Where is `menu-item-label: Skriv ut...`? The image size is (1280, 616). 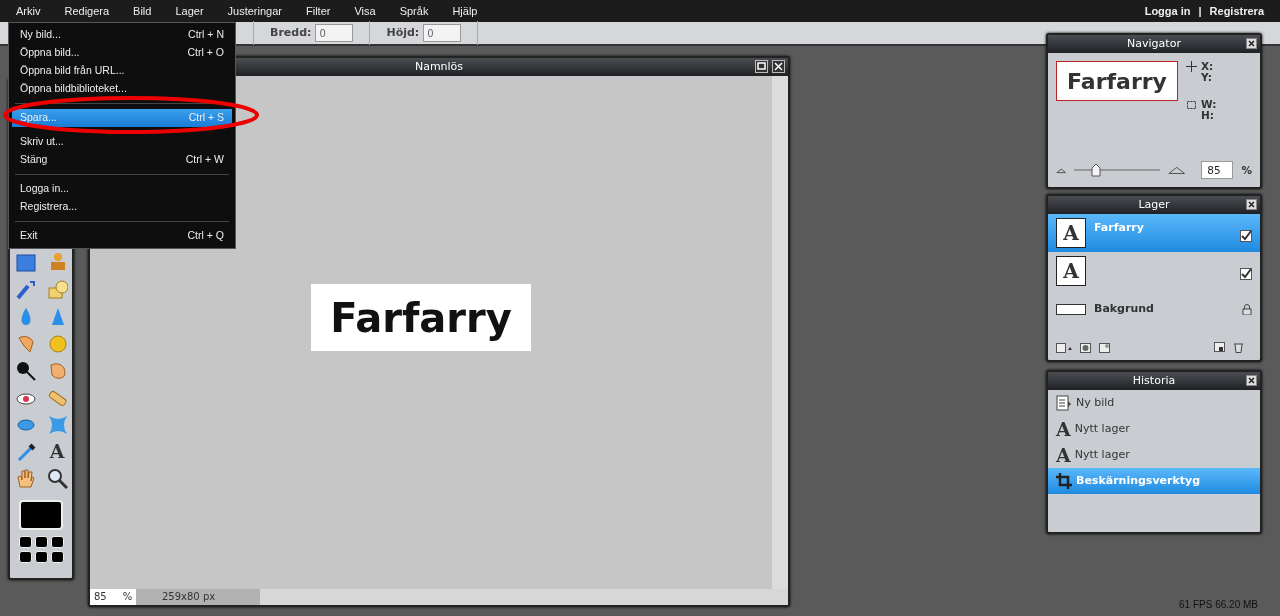
menu-item-label: Skriv ut... is located at coordinates (42, 142).